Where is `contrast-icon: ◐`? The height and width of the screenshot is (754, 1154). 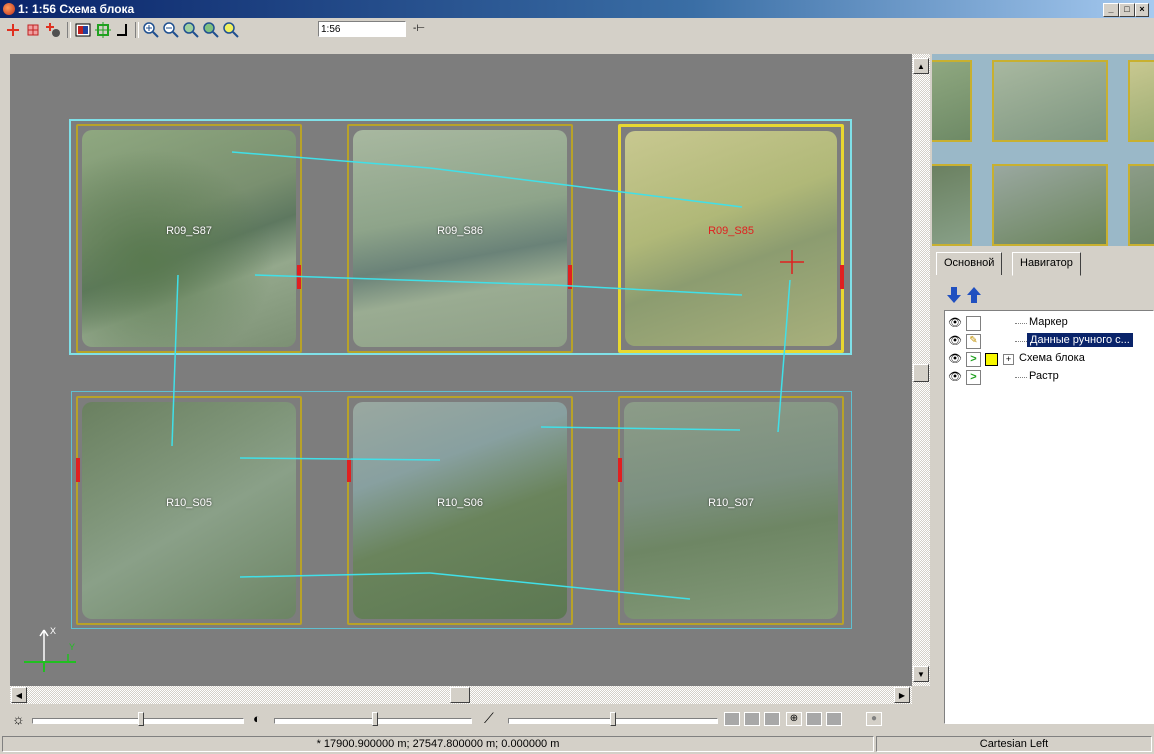 contrast-icon: ◐ is located at coordinates (257, 718).